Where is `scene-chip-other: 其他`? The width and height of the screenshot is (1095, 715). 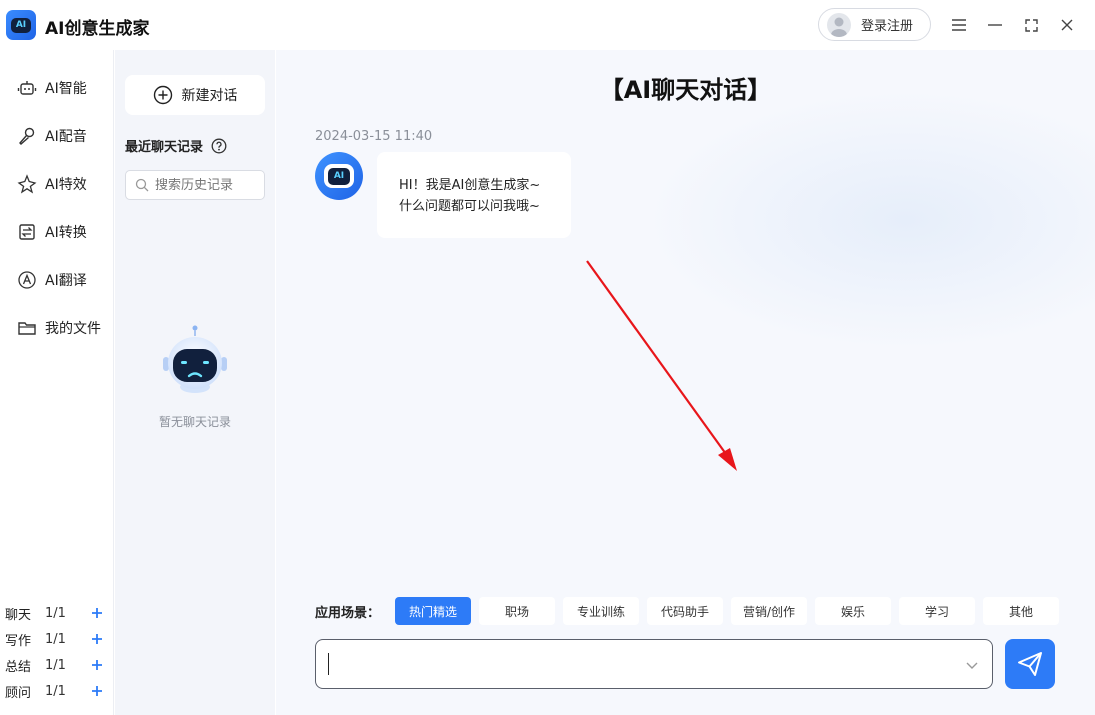
scene-chip-other: 其他 is located at coordinates (1021, 611).